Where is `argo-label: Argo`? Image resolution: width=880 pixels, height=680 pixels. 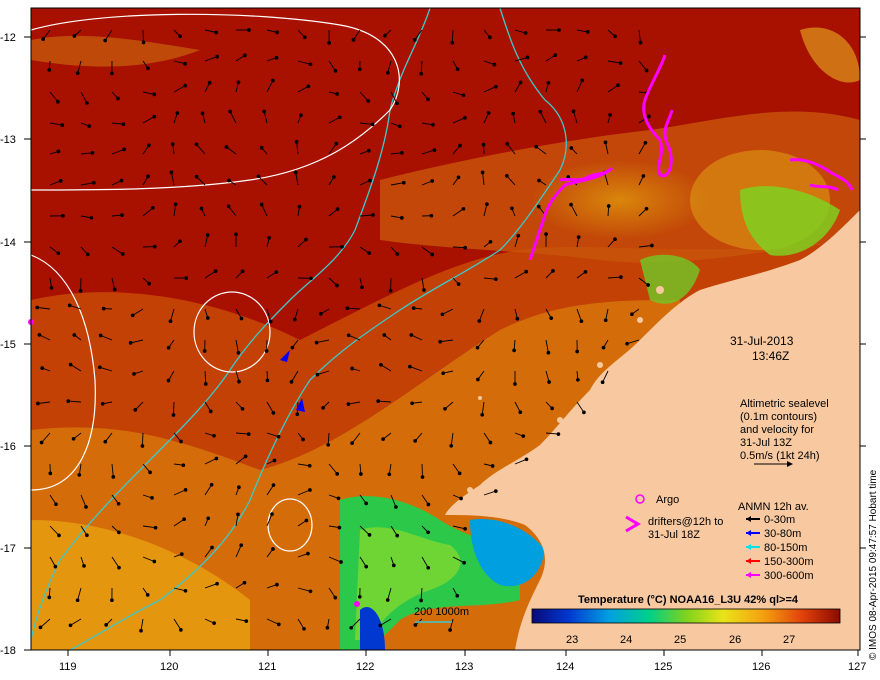
argo-label: Argo is located at coordinates (667, 500).